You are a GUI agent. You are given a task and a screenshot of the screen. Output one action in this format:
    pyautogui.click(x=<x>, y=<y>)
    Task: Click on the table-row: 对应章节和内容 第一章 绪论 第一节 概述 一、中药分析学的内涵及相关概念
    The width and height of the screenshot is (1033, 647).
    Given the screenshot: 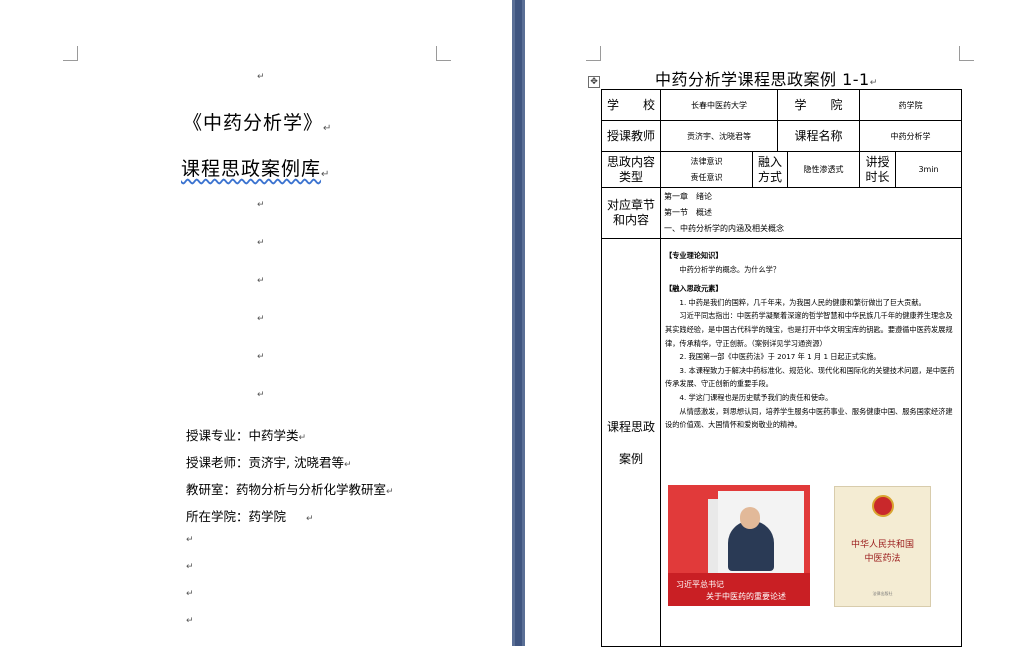 What is the action you would take?
    pyautogui.click(x=782, y=213)
    